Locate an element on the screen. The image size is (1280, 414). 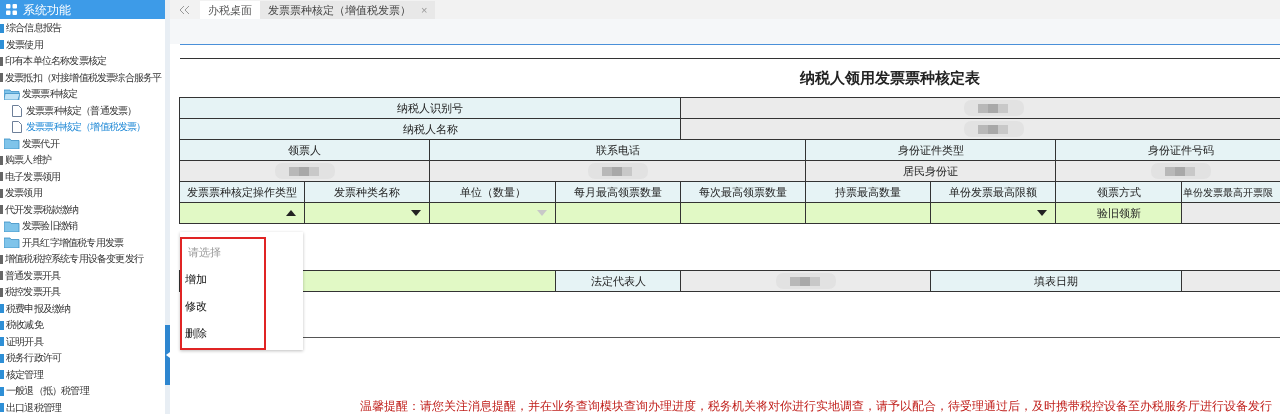
column-header: 发票票种核定操作类型 is located at coordinates (242, 192).